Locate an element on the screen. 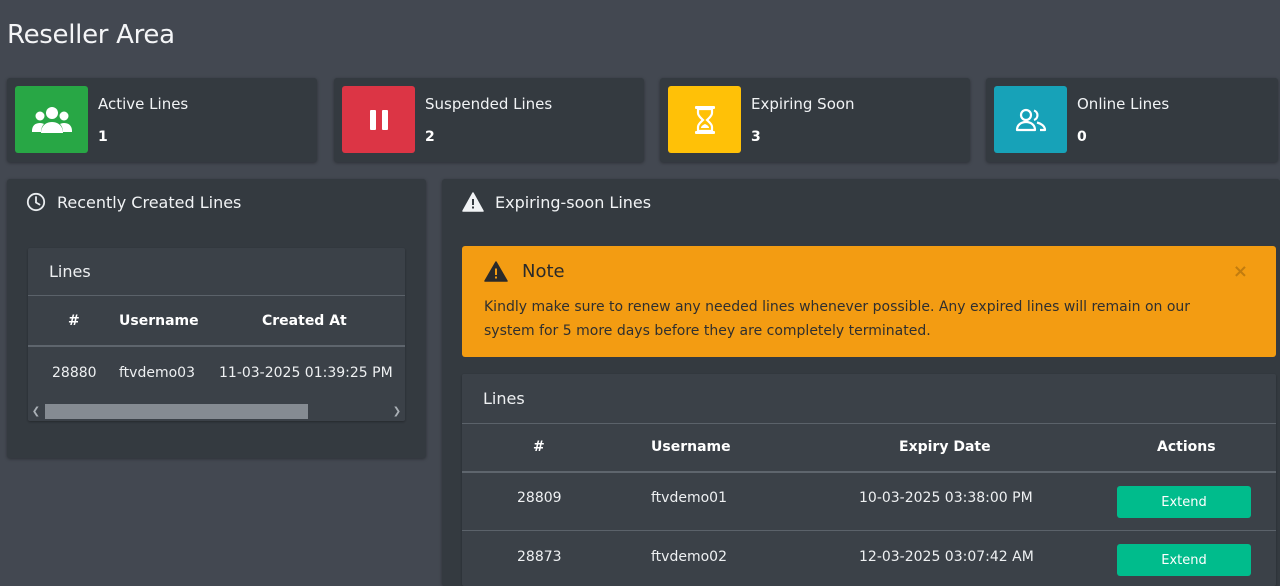 This screenshot has width=1280, height=586. alert-heading: Note is located at coordinates (524, 271).